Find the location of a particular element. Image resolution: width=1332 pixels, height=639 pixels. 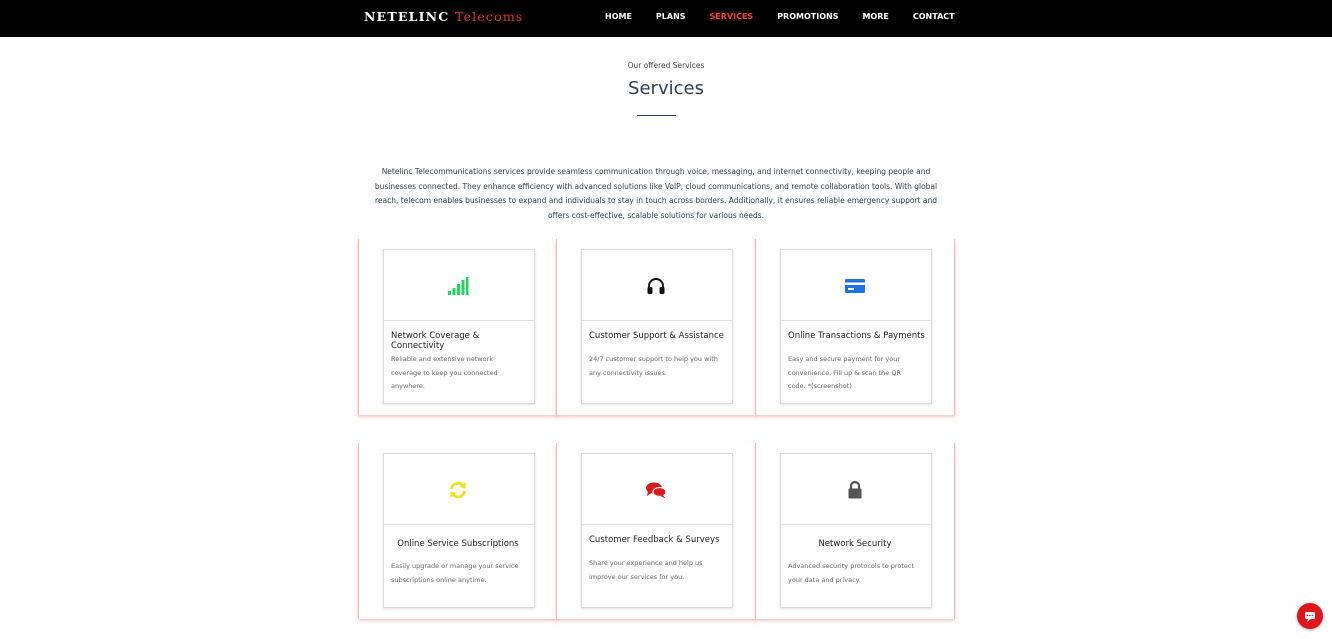

brand-logo: NETELINC Telecoms is located at coordinates (444, 16).